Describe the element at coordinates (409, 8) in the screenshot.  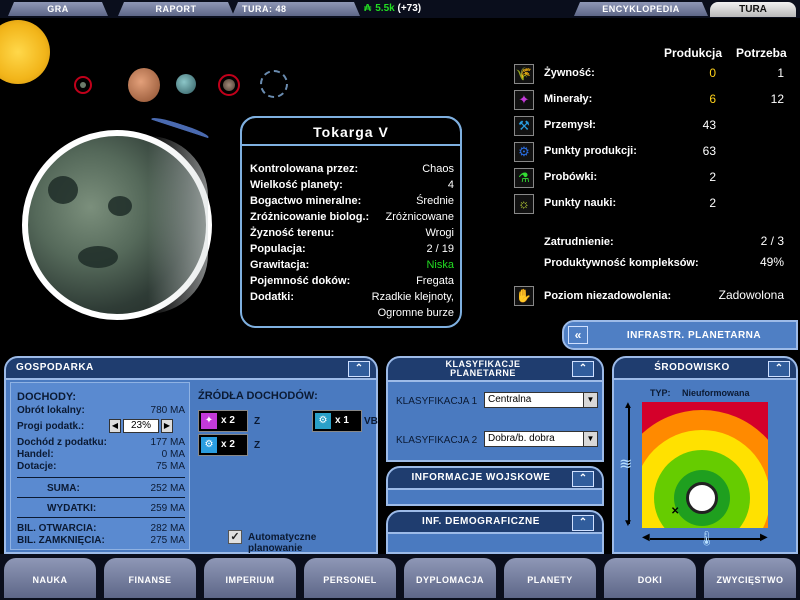
I see `treasury-income: (+73)` at that location.